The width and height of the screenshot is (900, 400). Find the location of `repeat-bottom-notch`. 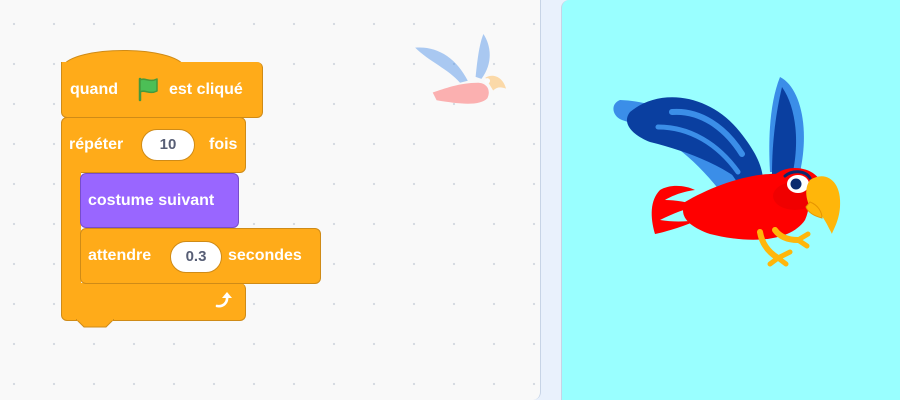

repeat-bottom-notch is located at coordinates (95, 323).